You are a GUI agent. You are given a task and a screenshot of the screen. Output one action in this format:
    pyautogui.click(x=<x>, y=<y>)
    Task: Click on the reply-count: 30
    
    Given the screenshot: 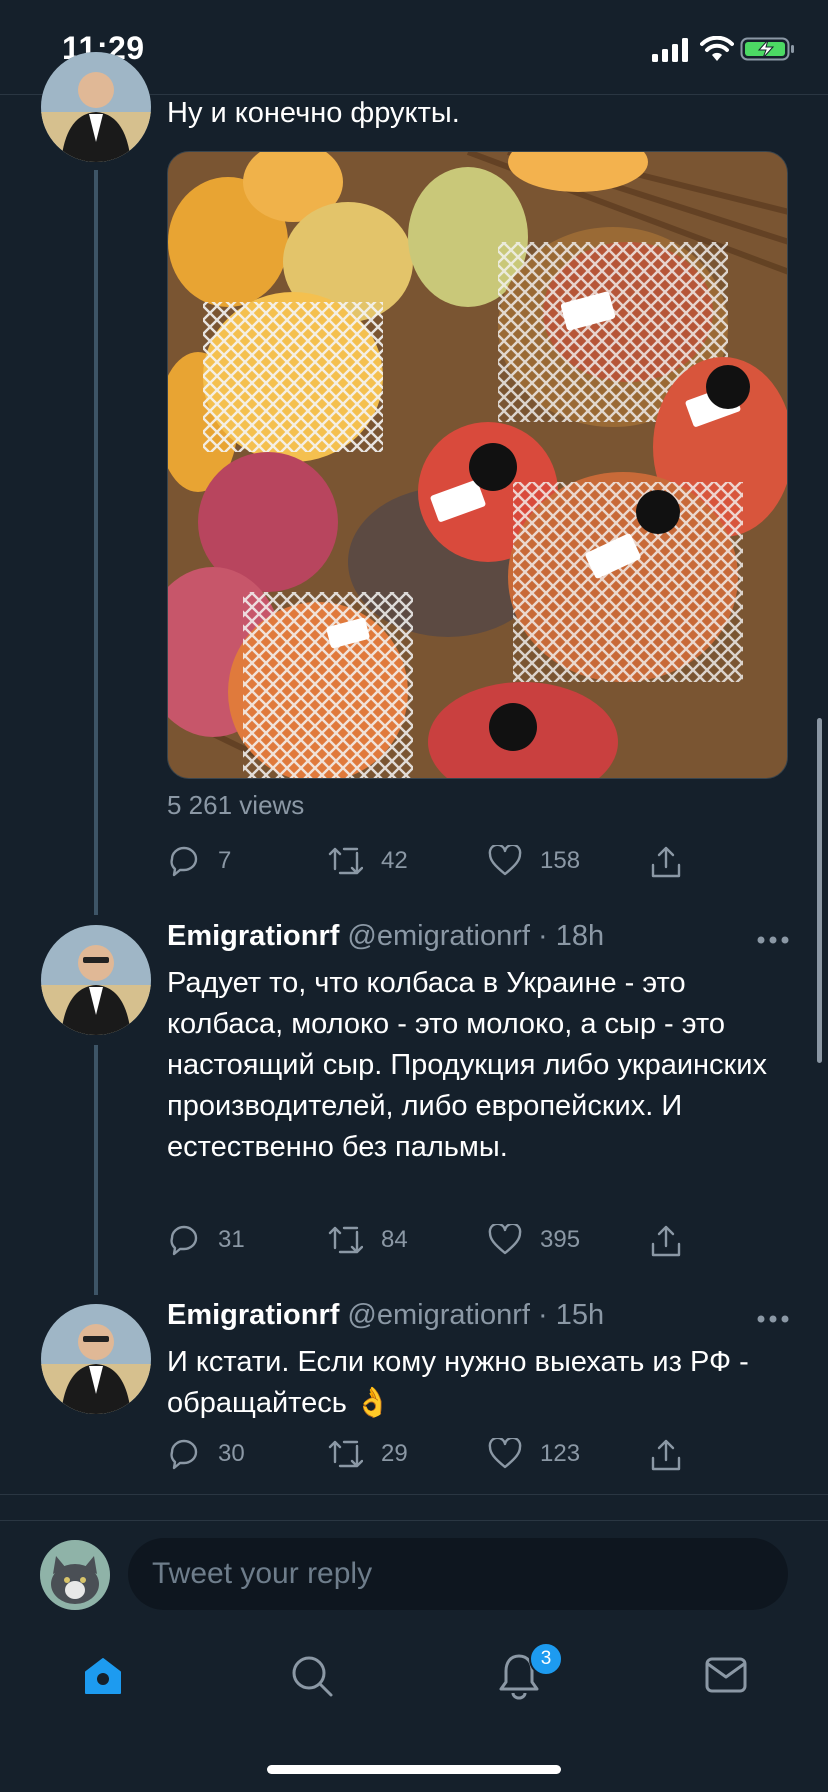 What is the action you would take?
    pyautogui.click(x=231, y=1453)
    